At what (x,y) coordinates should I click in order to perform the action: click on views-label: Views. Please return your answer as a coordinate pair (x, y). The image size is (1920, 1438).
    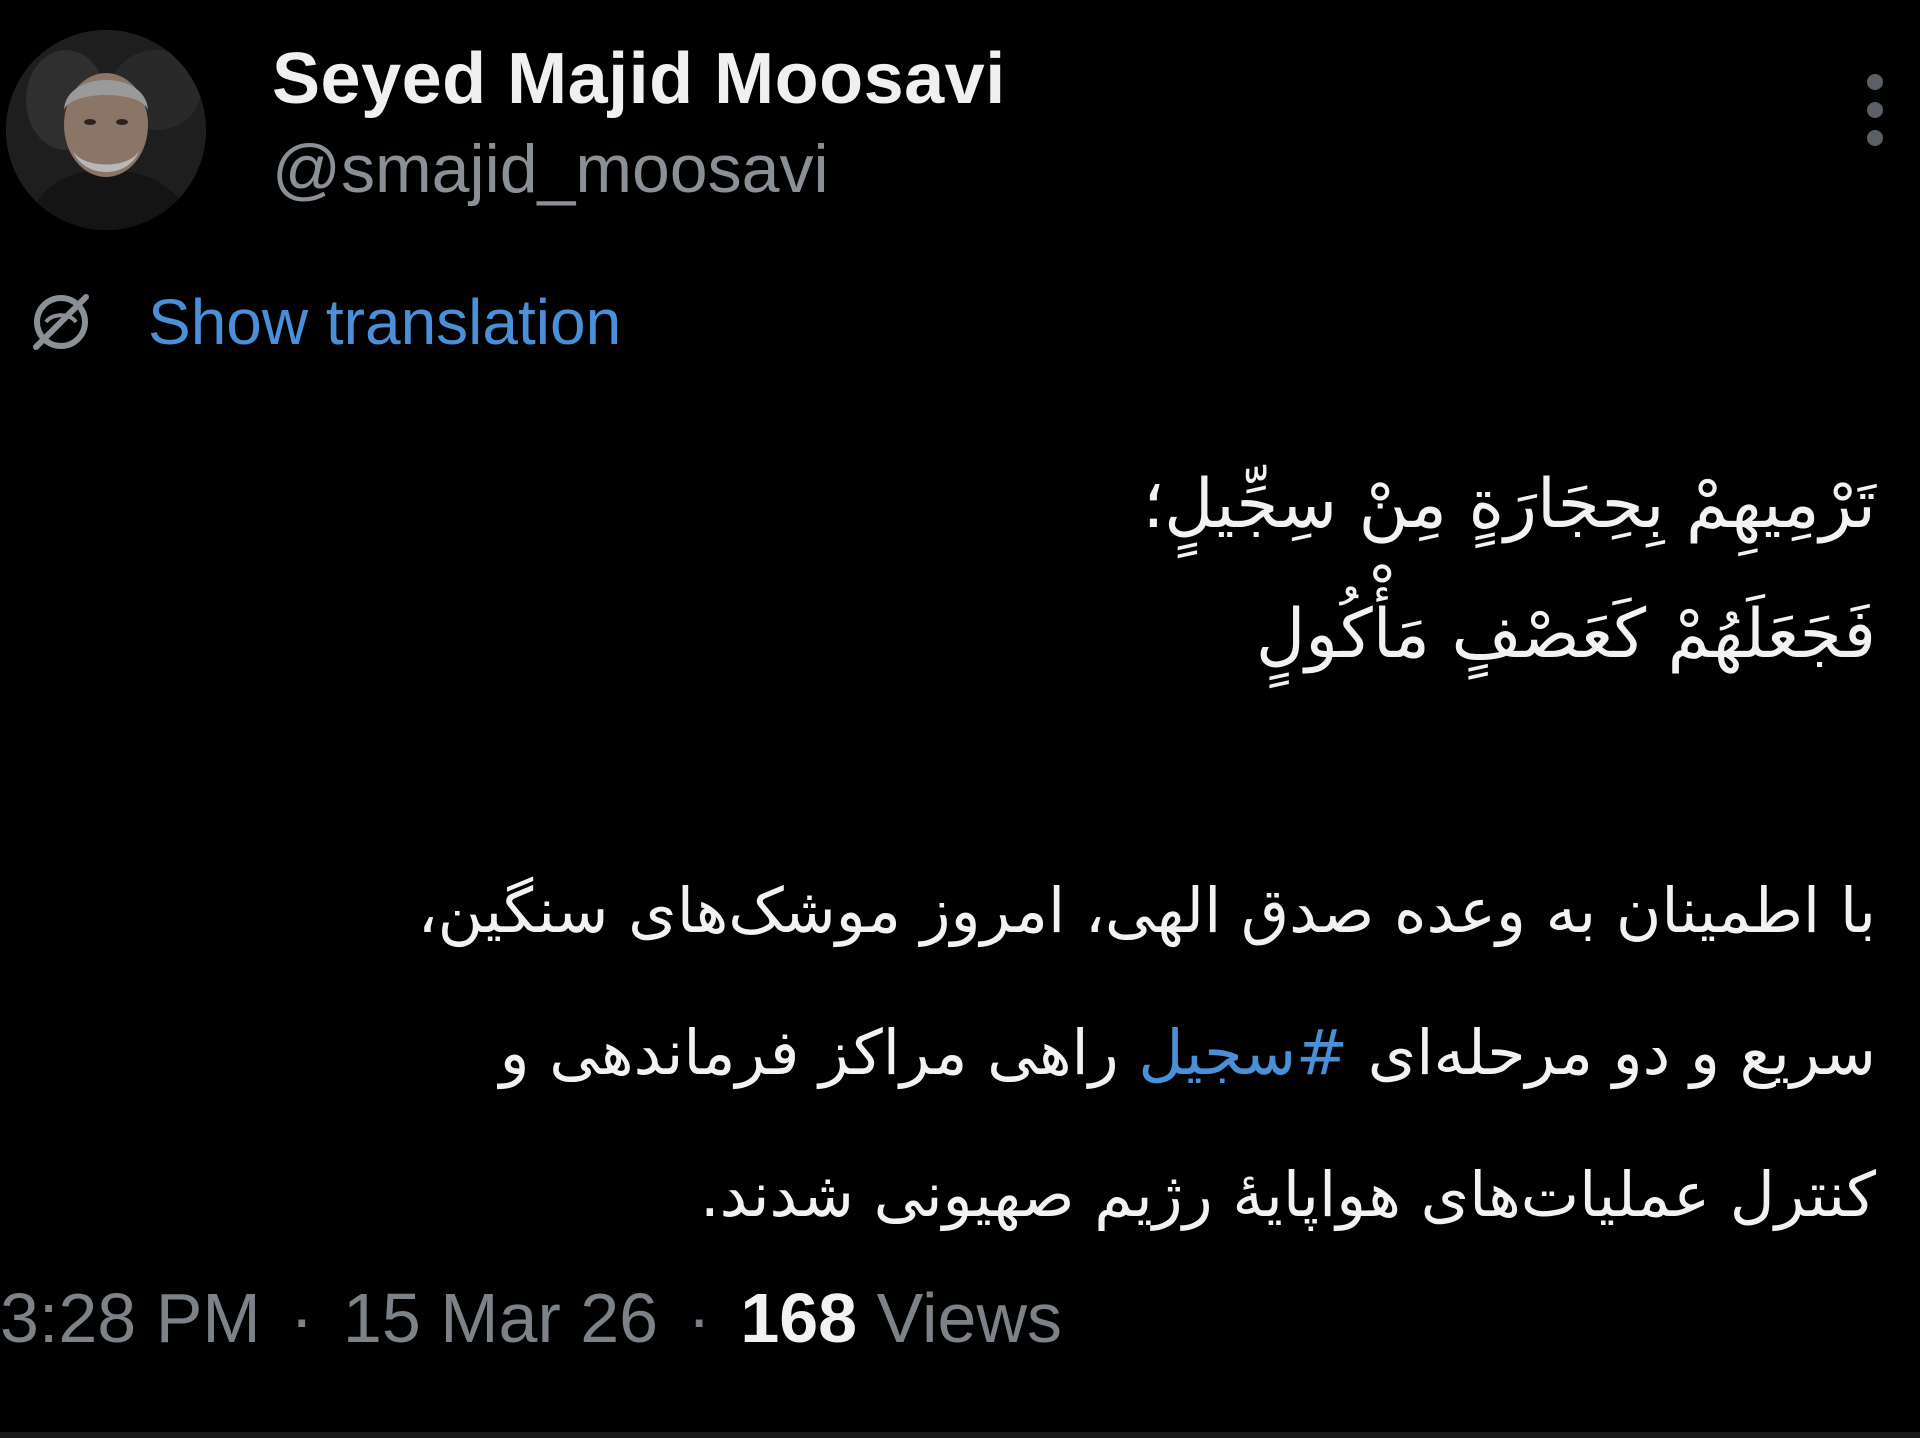
    Looking at the image, I should click on (969, 1318).